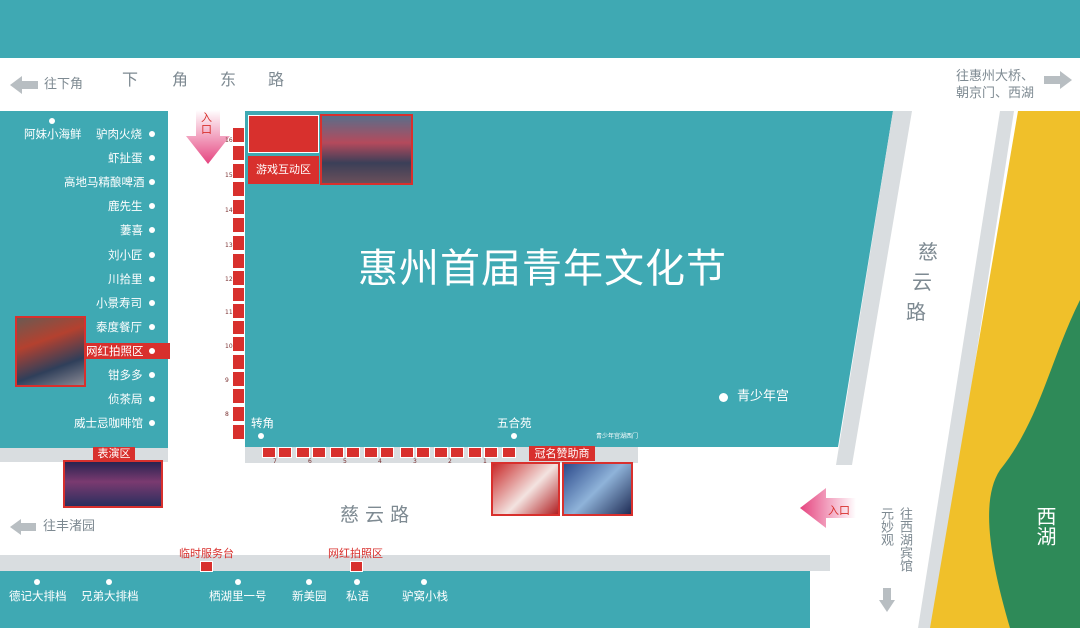 Image resolution: width=1080 pixels, height=628 pixels. Describe the element at coordinates (380, 461) in the screenshot. I see `booth-number: 4` at that location.